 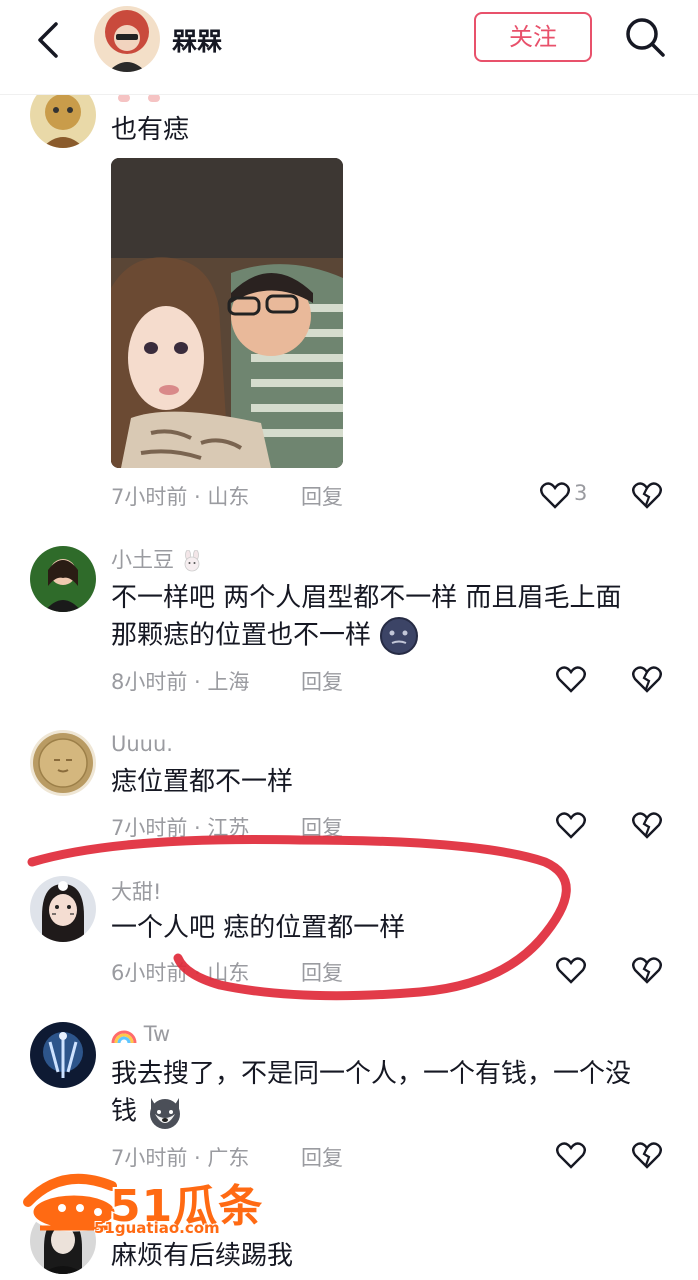 I want to click on comment-text-line: 那颗痣的位置也不一样, so click(x=396, y=636).